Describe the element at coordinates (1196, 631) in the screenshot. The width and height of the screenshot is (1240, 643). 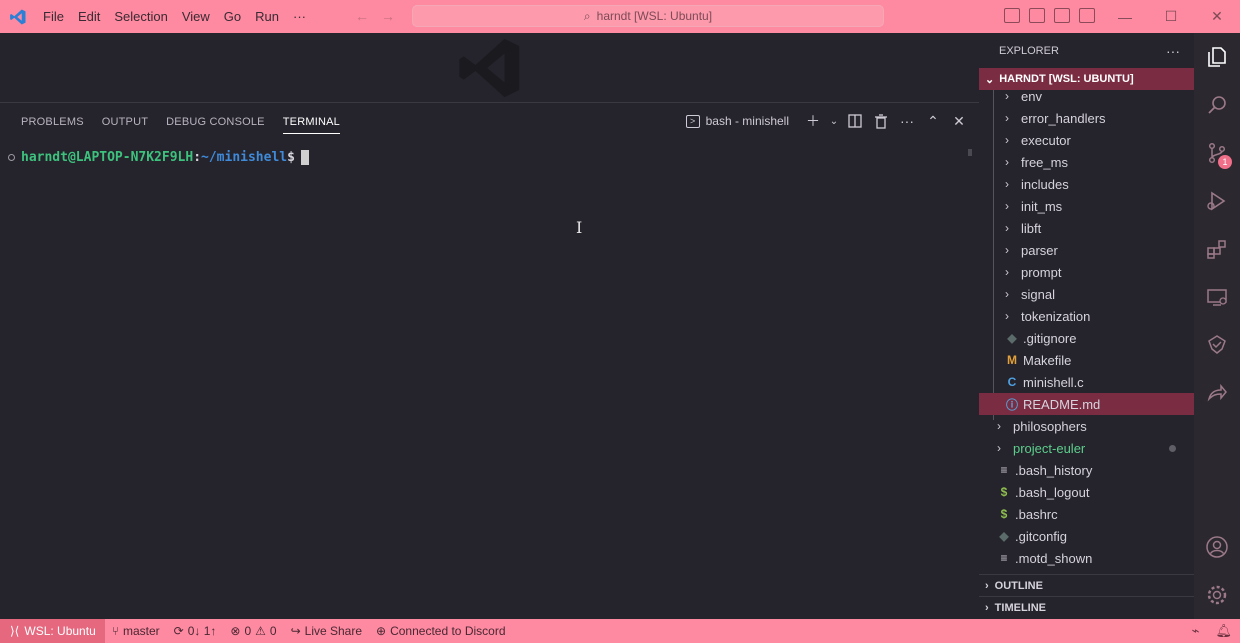
I see `feedback-icon: ⌁` at that location.